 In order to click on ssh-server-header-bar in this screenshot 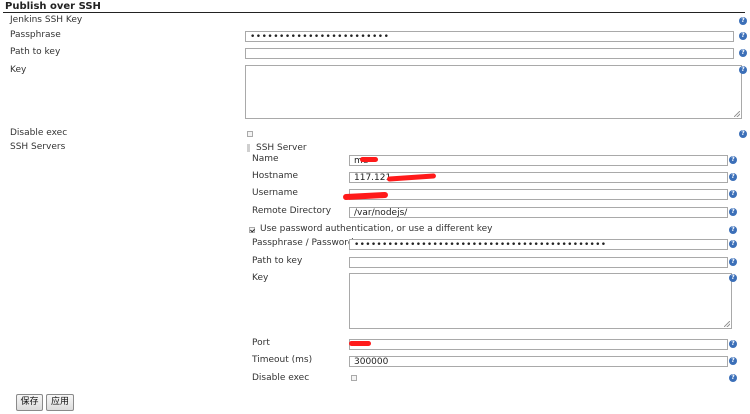, I will do `click(248, 148)`.